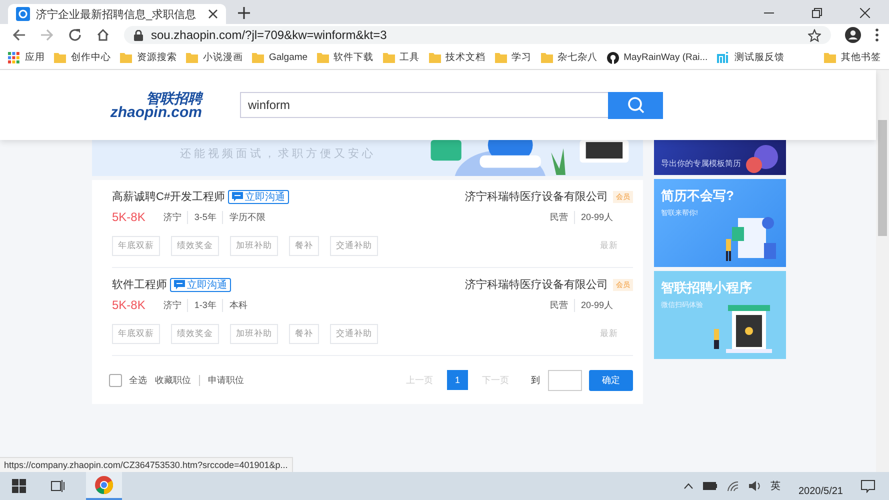 The image size is (889, 500). What do you see at coordinates (754, 486) in the screenshot?
I see `volume-icon` at bounding box center [754, 486].